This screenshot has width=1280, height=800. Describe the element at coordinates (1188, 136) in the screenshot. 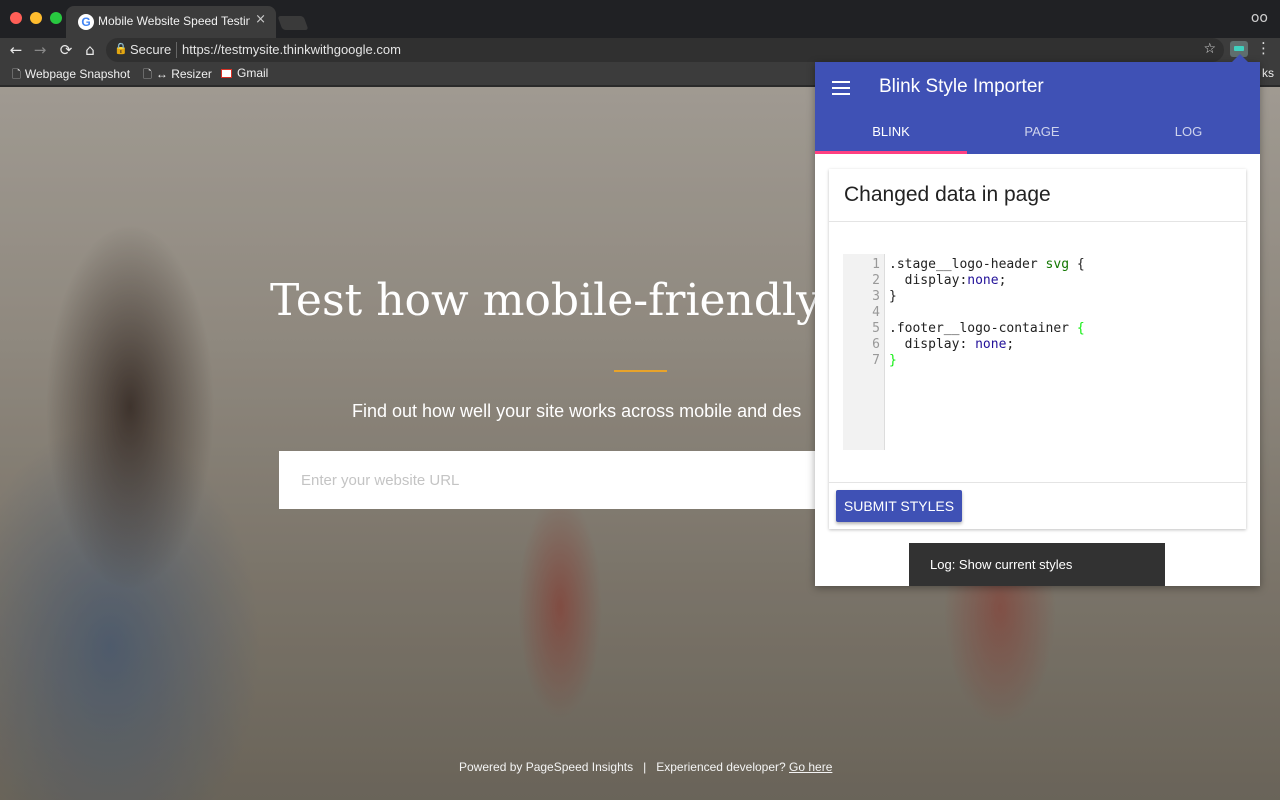

I see `tab-log: LOG` at that location.